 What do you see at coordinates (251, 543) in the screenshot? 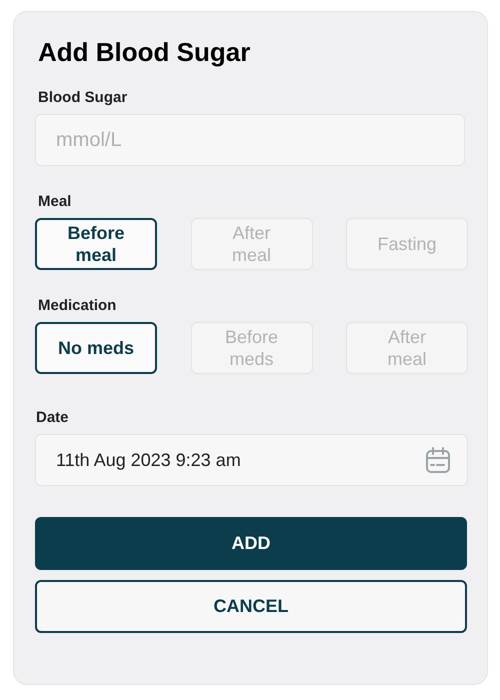
I see `add-button: ADD` at bounding box center [251, 543].